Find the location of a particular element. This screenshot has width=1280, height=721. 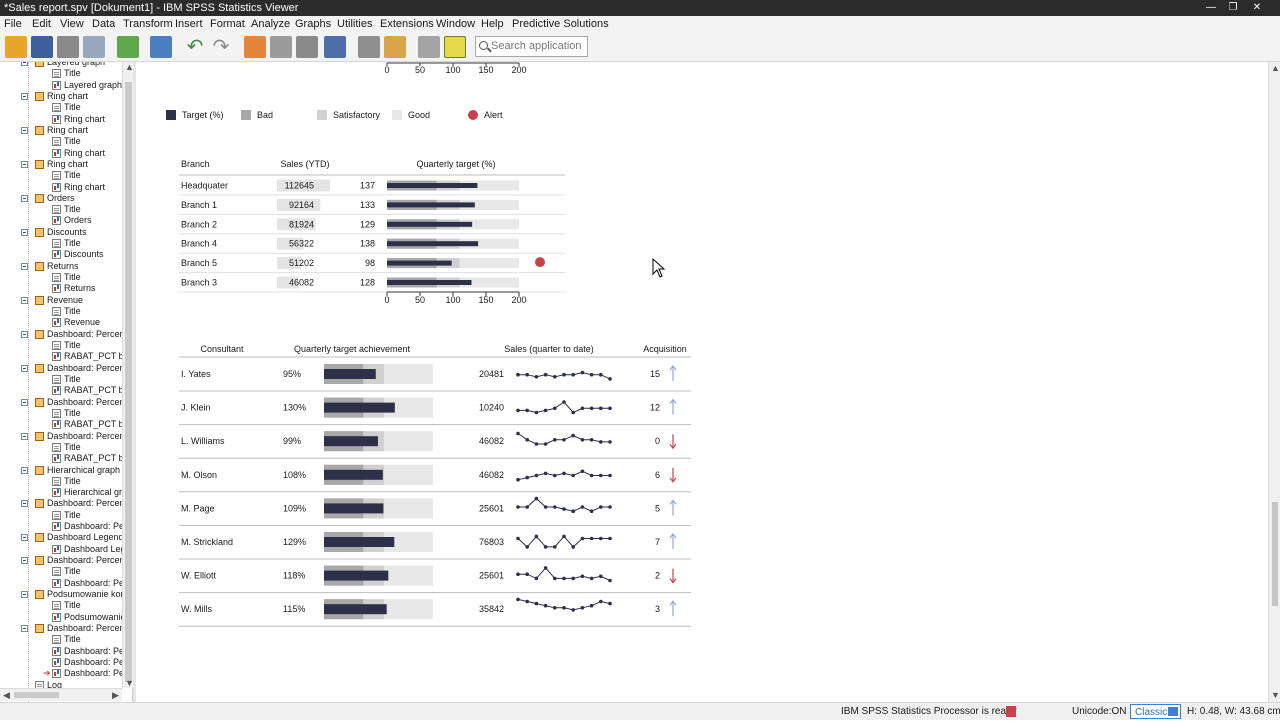

outline-item: Dashboard Lege is located at coordinates (65, 549).